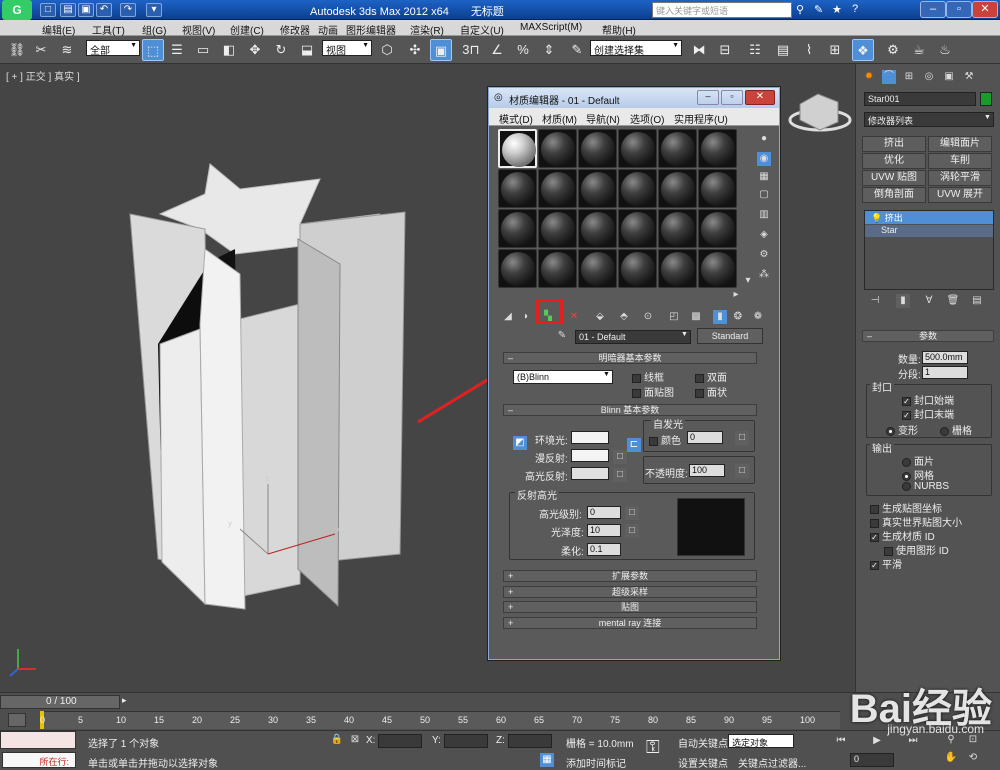 The height and width of the screenshot is (770, 1000). Describe the element at coordinates (603, 118) in the screenshot. I see `mated-menu-navigation: 导航(N)` at that location.